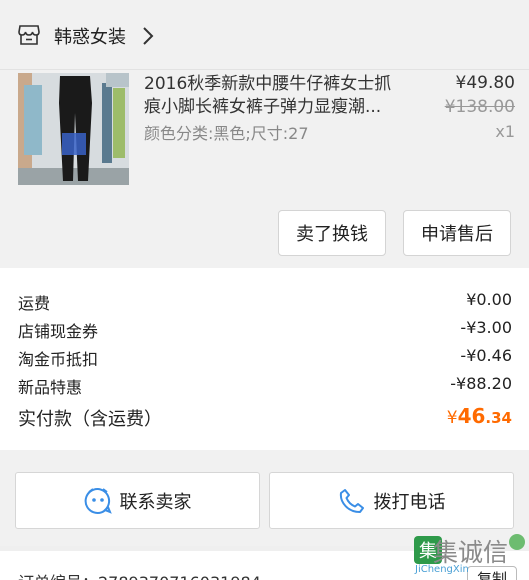  I want to click on cost-row: 店铺现金券 -¥3.00, so click(265, 330).